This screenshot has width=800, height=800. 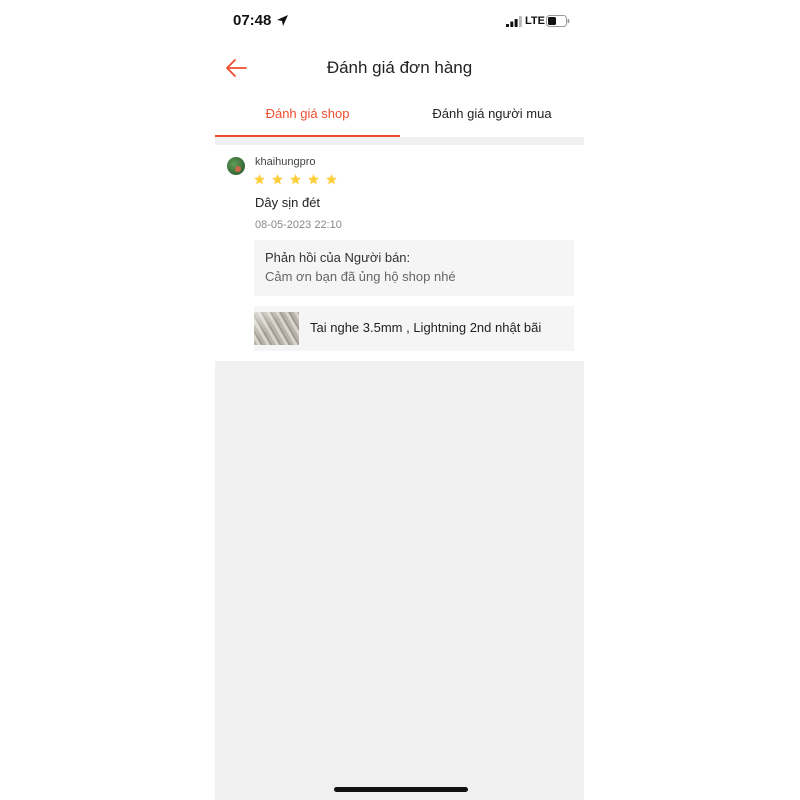 I want to click on tab-buyer-reviews: Đánh giá người mua, so click(x=492, y=115).